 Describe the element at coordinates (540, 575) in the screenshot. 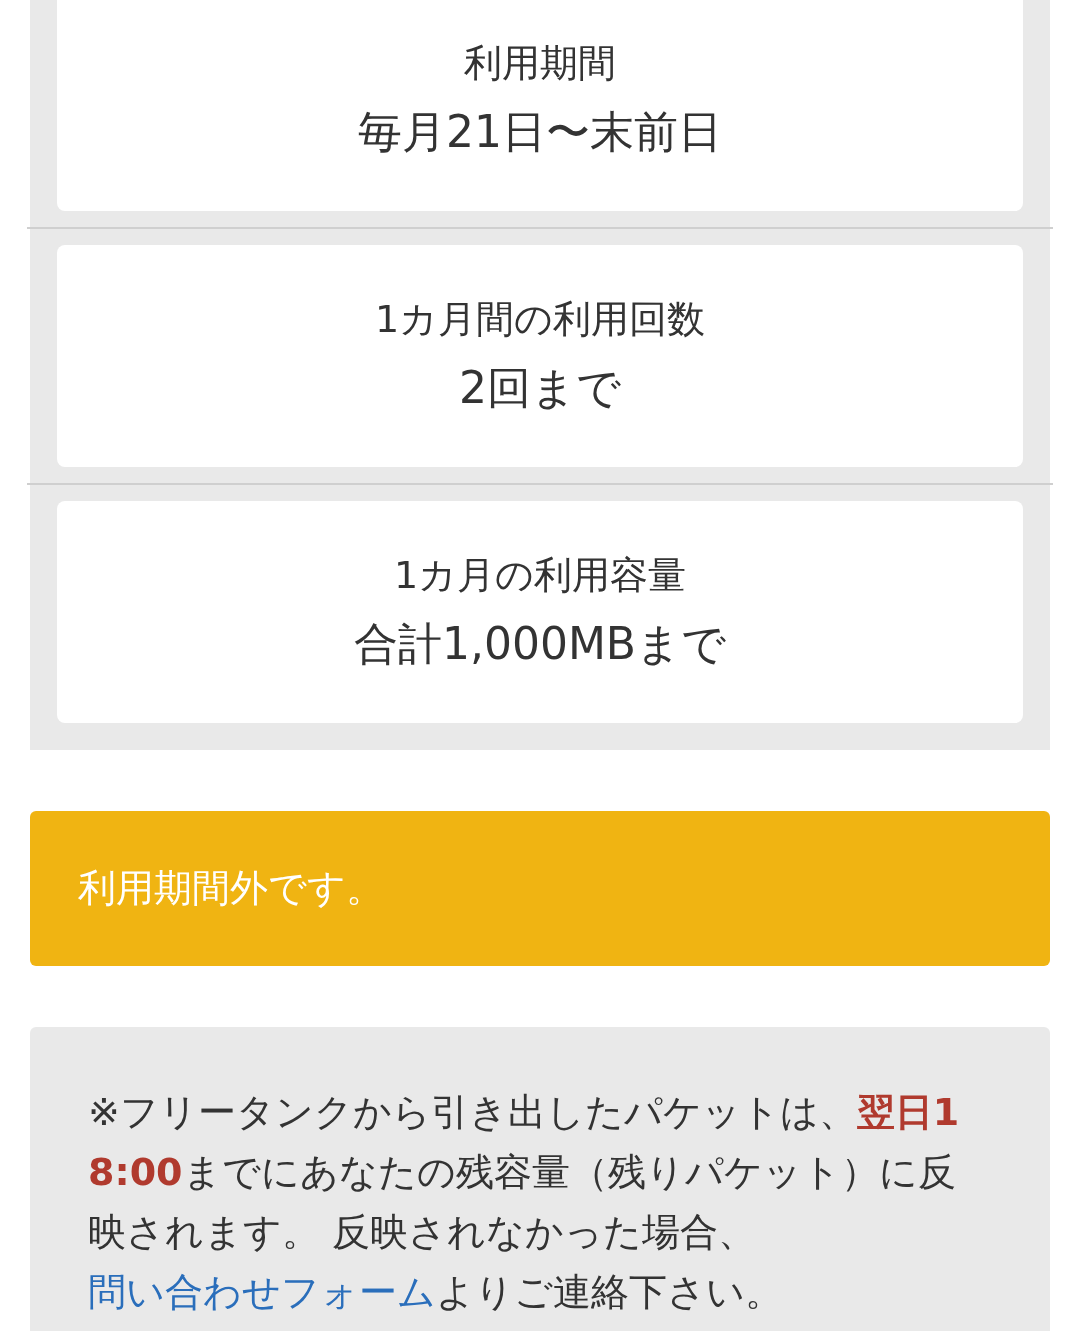

I see `condition-label: 1カ月の利用容量` at that location.